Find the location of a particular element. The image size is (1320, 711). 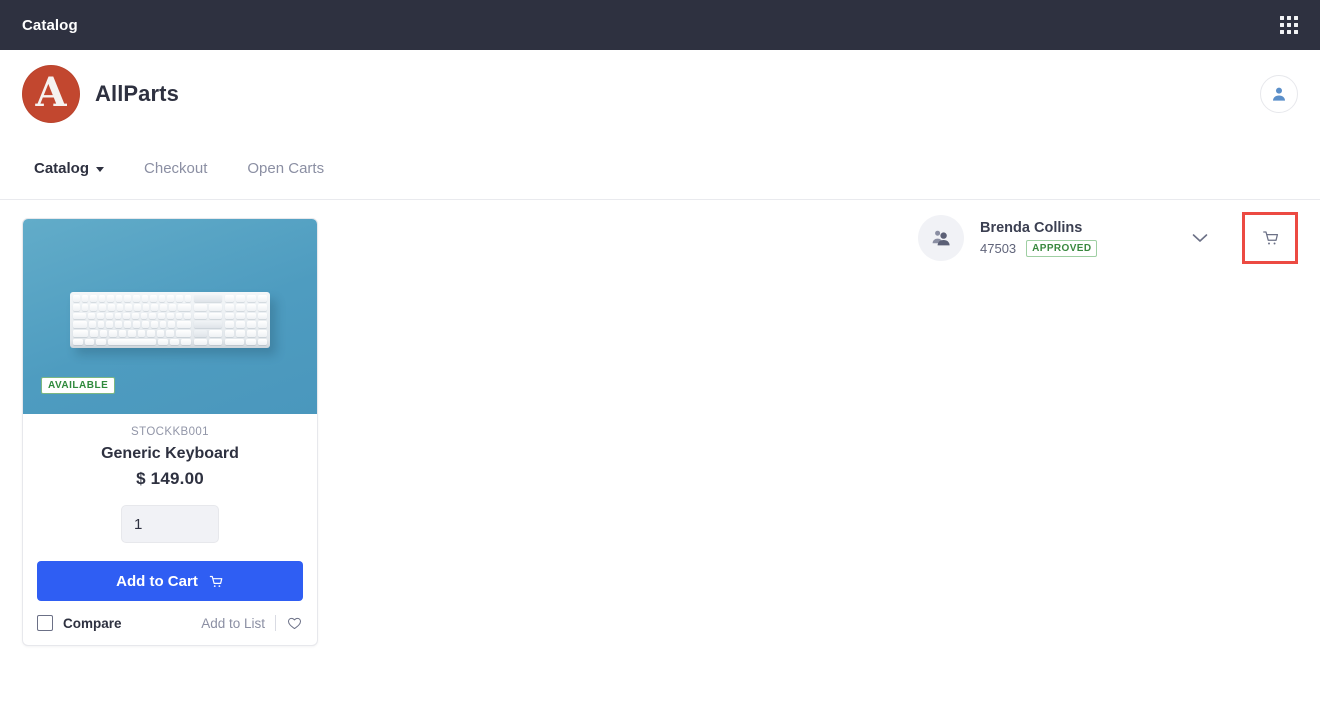

compare-toggle: Compare is located at coordinates (79, 623).